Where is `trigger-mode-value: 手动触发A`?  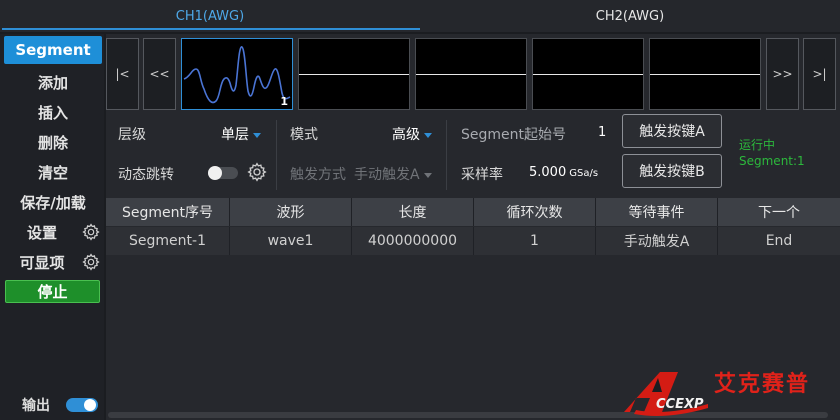 trigger-mode-value: 手动触发A is located at coordinates (387, 175).